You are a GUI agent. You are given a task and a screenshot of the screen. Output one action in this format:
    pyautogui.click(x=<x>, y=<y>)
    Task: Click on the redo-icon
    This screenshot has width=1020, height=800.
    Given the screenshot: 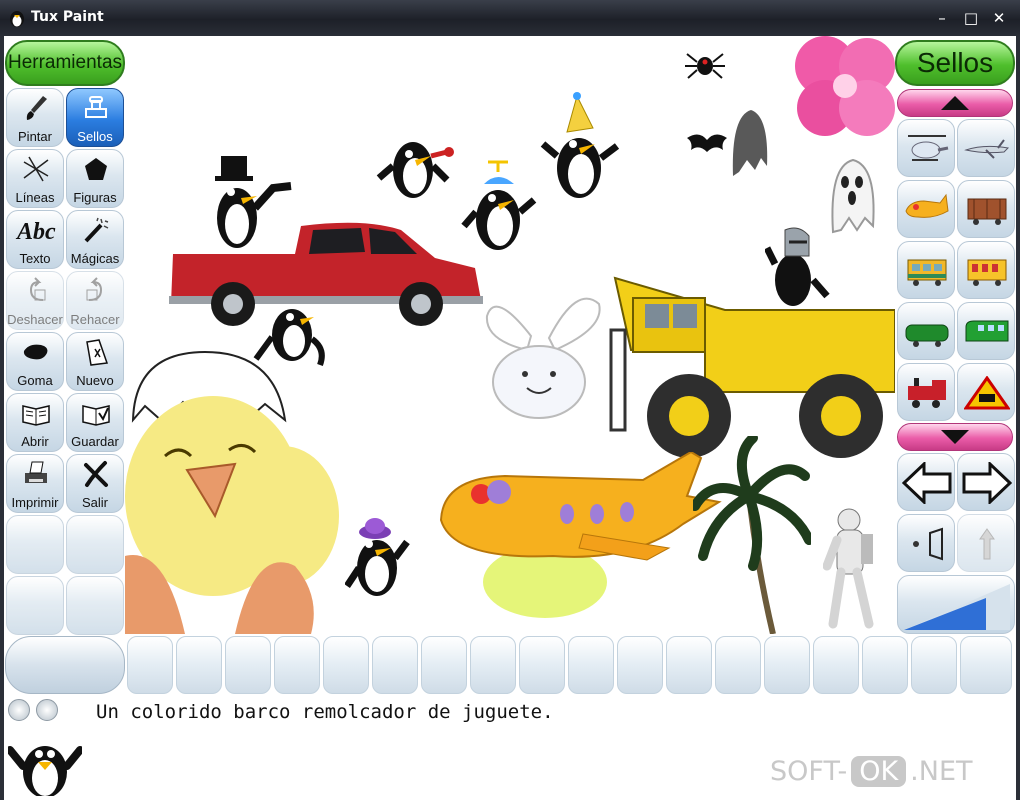 What is the action you would take?
    pyautogui.click(x=94, y=289)
    